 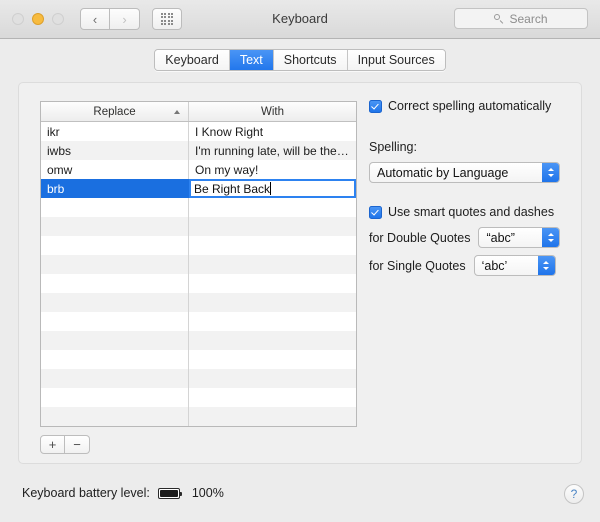 I want to click on smart-quotes-checkbox, so click(x=375, y=212).